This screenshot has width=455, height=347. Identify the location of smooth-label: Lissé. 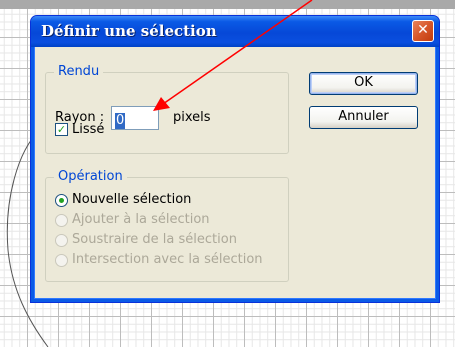
(88, 129).